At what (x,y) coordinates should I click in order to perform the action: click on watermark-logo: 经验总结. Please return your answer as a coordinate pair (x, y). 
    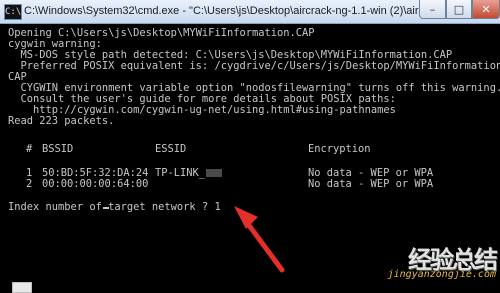
    Looking at the image, I should click on (453, 260).